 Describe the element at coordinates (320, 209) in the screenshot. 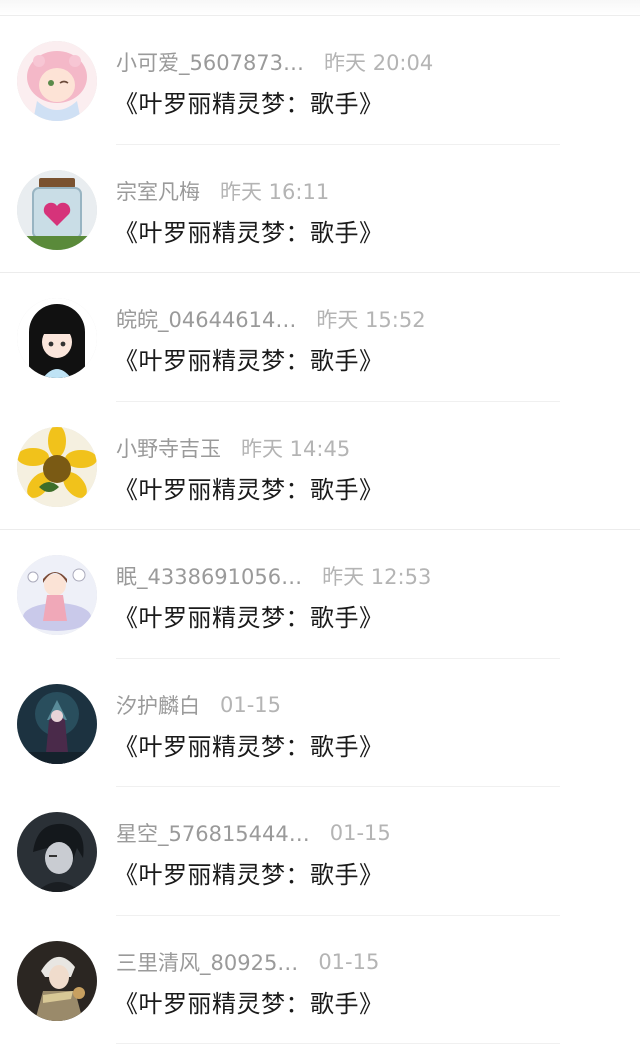

I see `comment-item: 宗室凡梅 昨天 16:11 《叶罗丽精灵梦：歌手》` at that location.